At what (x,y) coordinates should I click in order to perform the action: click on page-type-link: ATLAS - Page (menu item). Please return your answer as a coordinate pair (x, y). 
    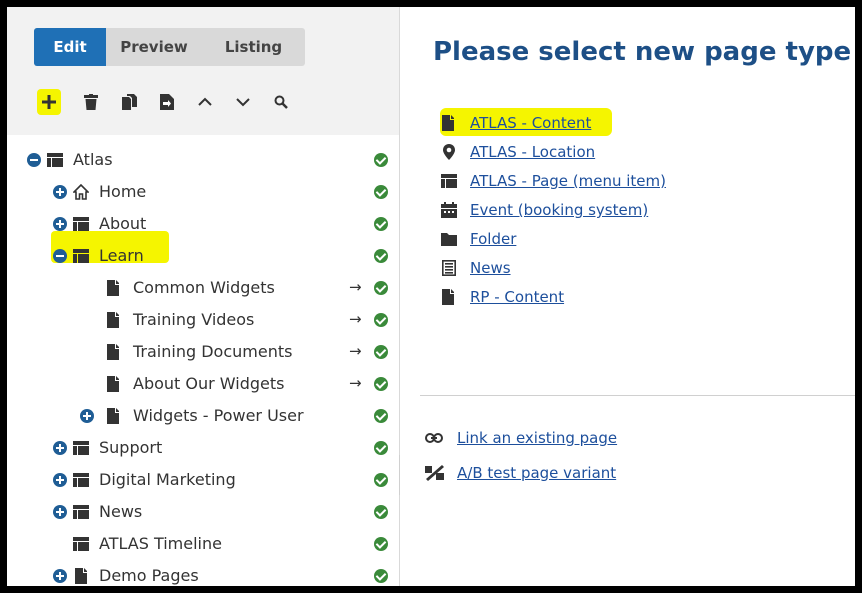
    Looking at the image, I should click on (568, 181).